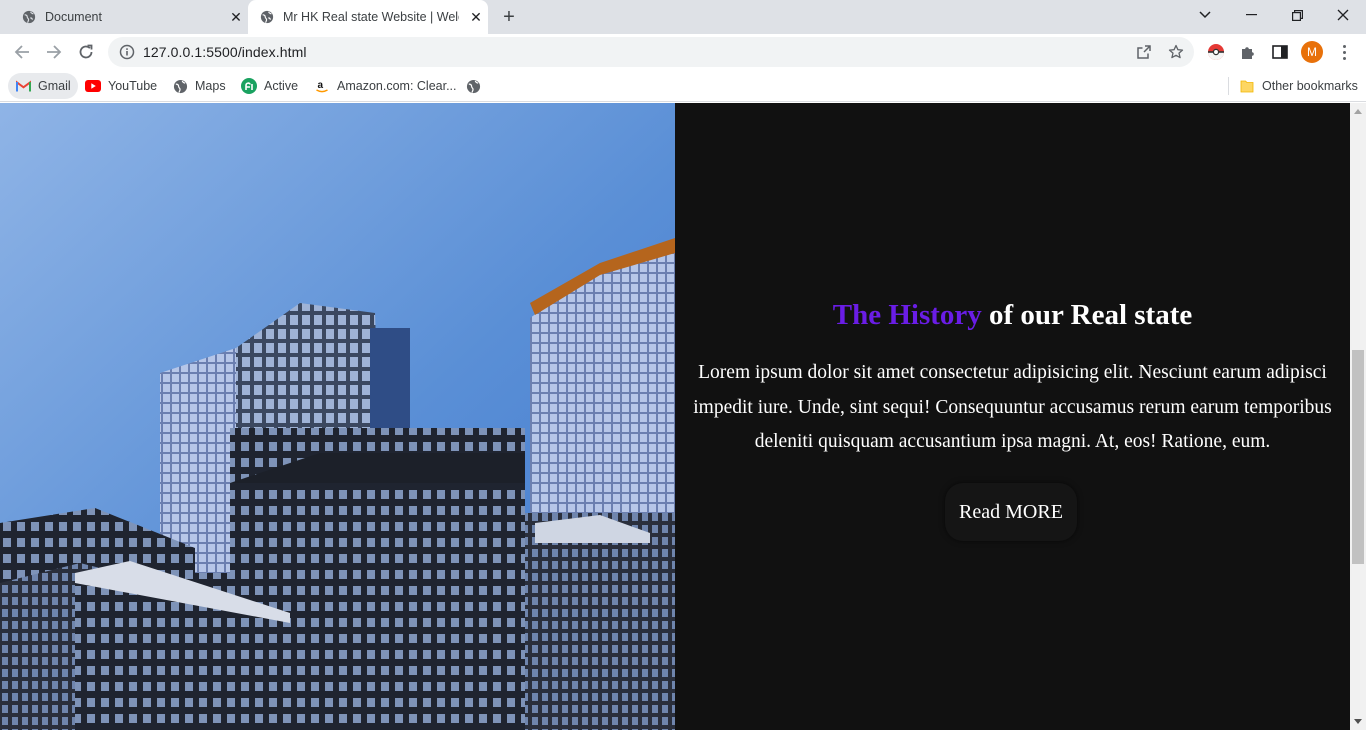 Image resolution: width=1366 pixels, height=730 pixels. I want to click on active-icon, so click(249, 86).